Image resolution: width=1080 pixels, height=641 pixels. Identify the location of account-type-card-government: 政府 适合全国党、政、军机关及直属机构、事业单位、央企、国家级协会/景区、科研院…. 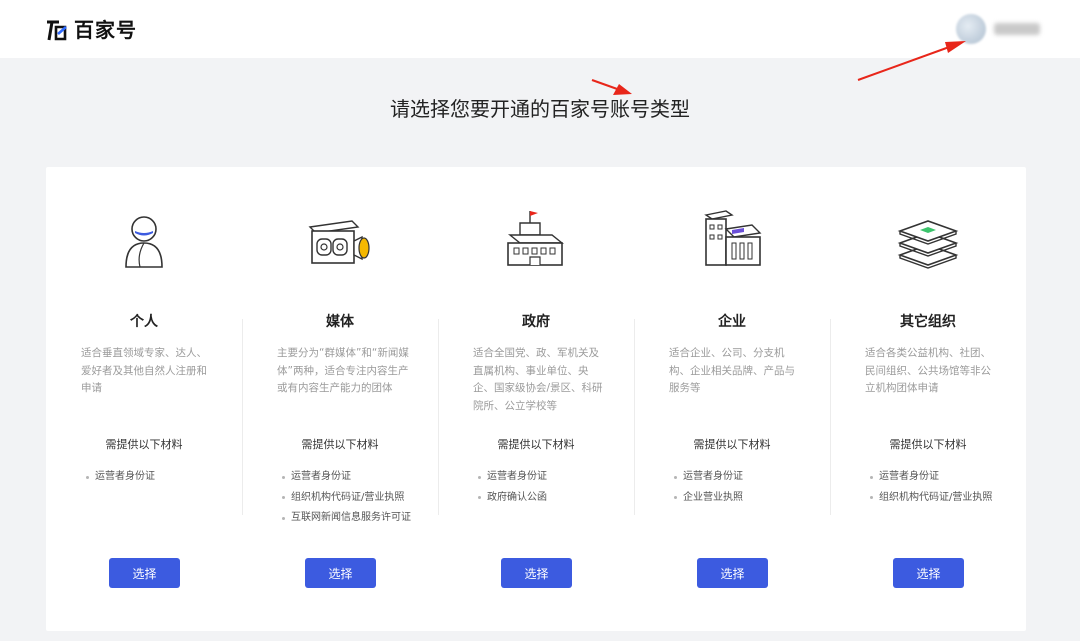
(536, 399).